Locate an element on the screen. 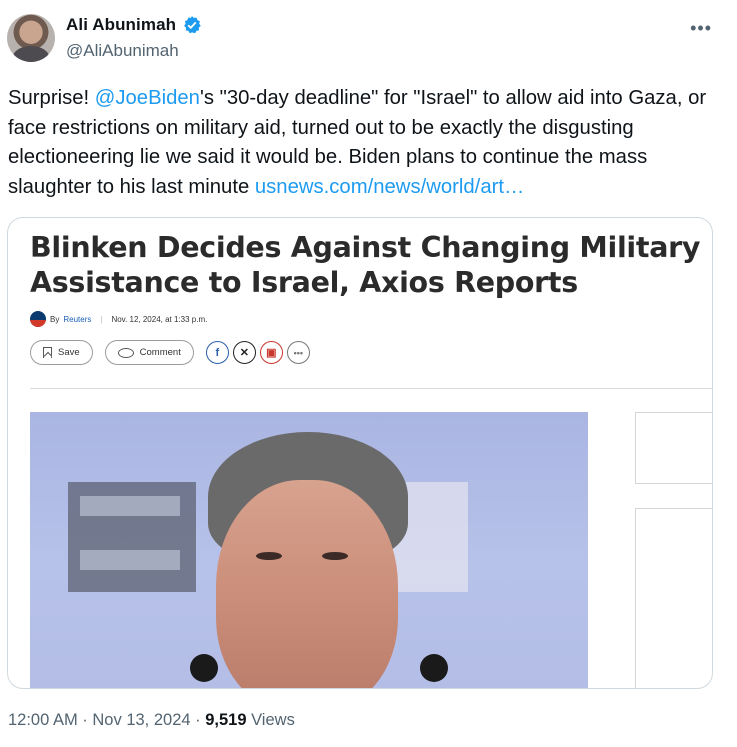 The width and height of the screenshot is (737, 747). bookmark-icon is located at coordinates (47, 352).